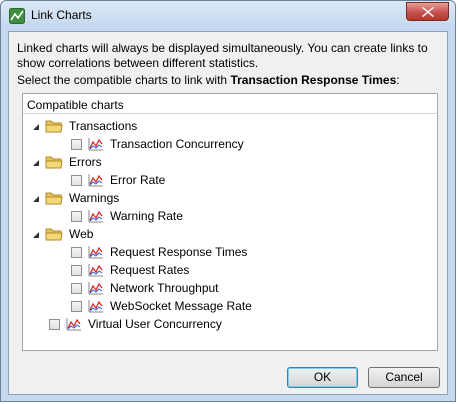 The width and height of the screenshot is (458, 404). I want to click on chart-label: Transaction Concurrency, so click(177, 144).